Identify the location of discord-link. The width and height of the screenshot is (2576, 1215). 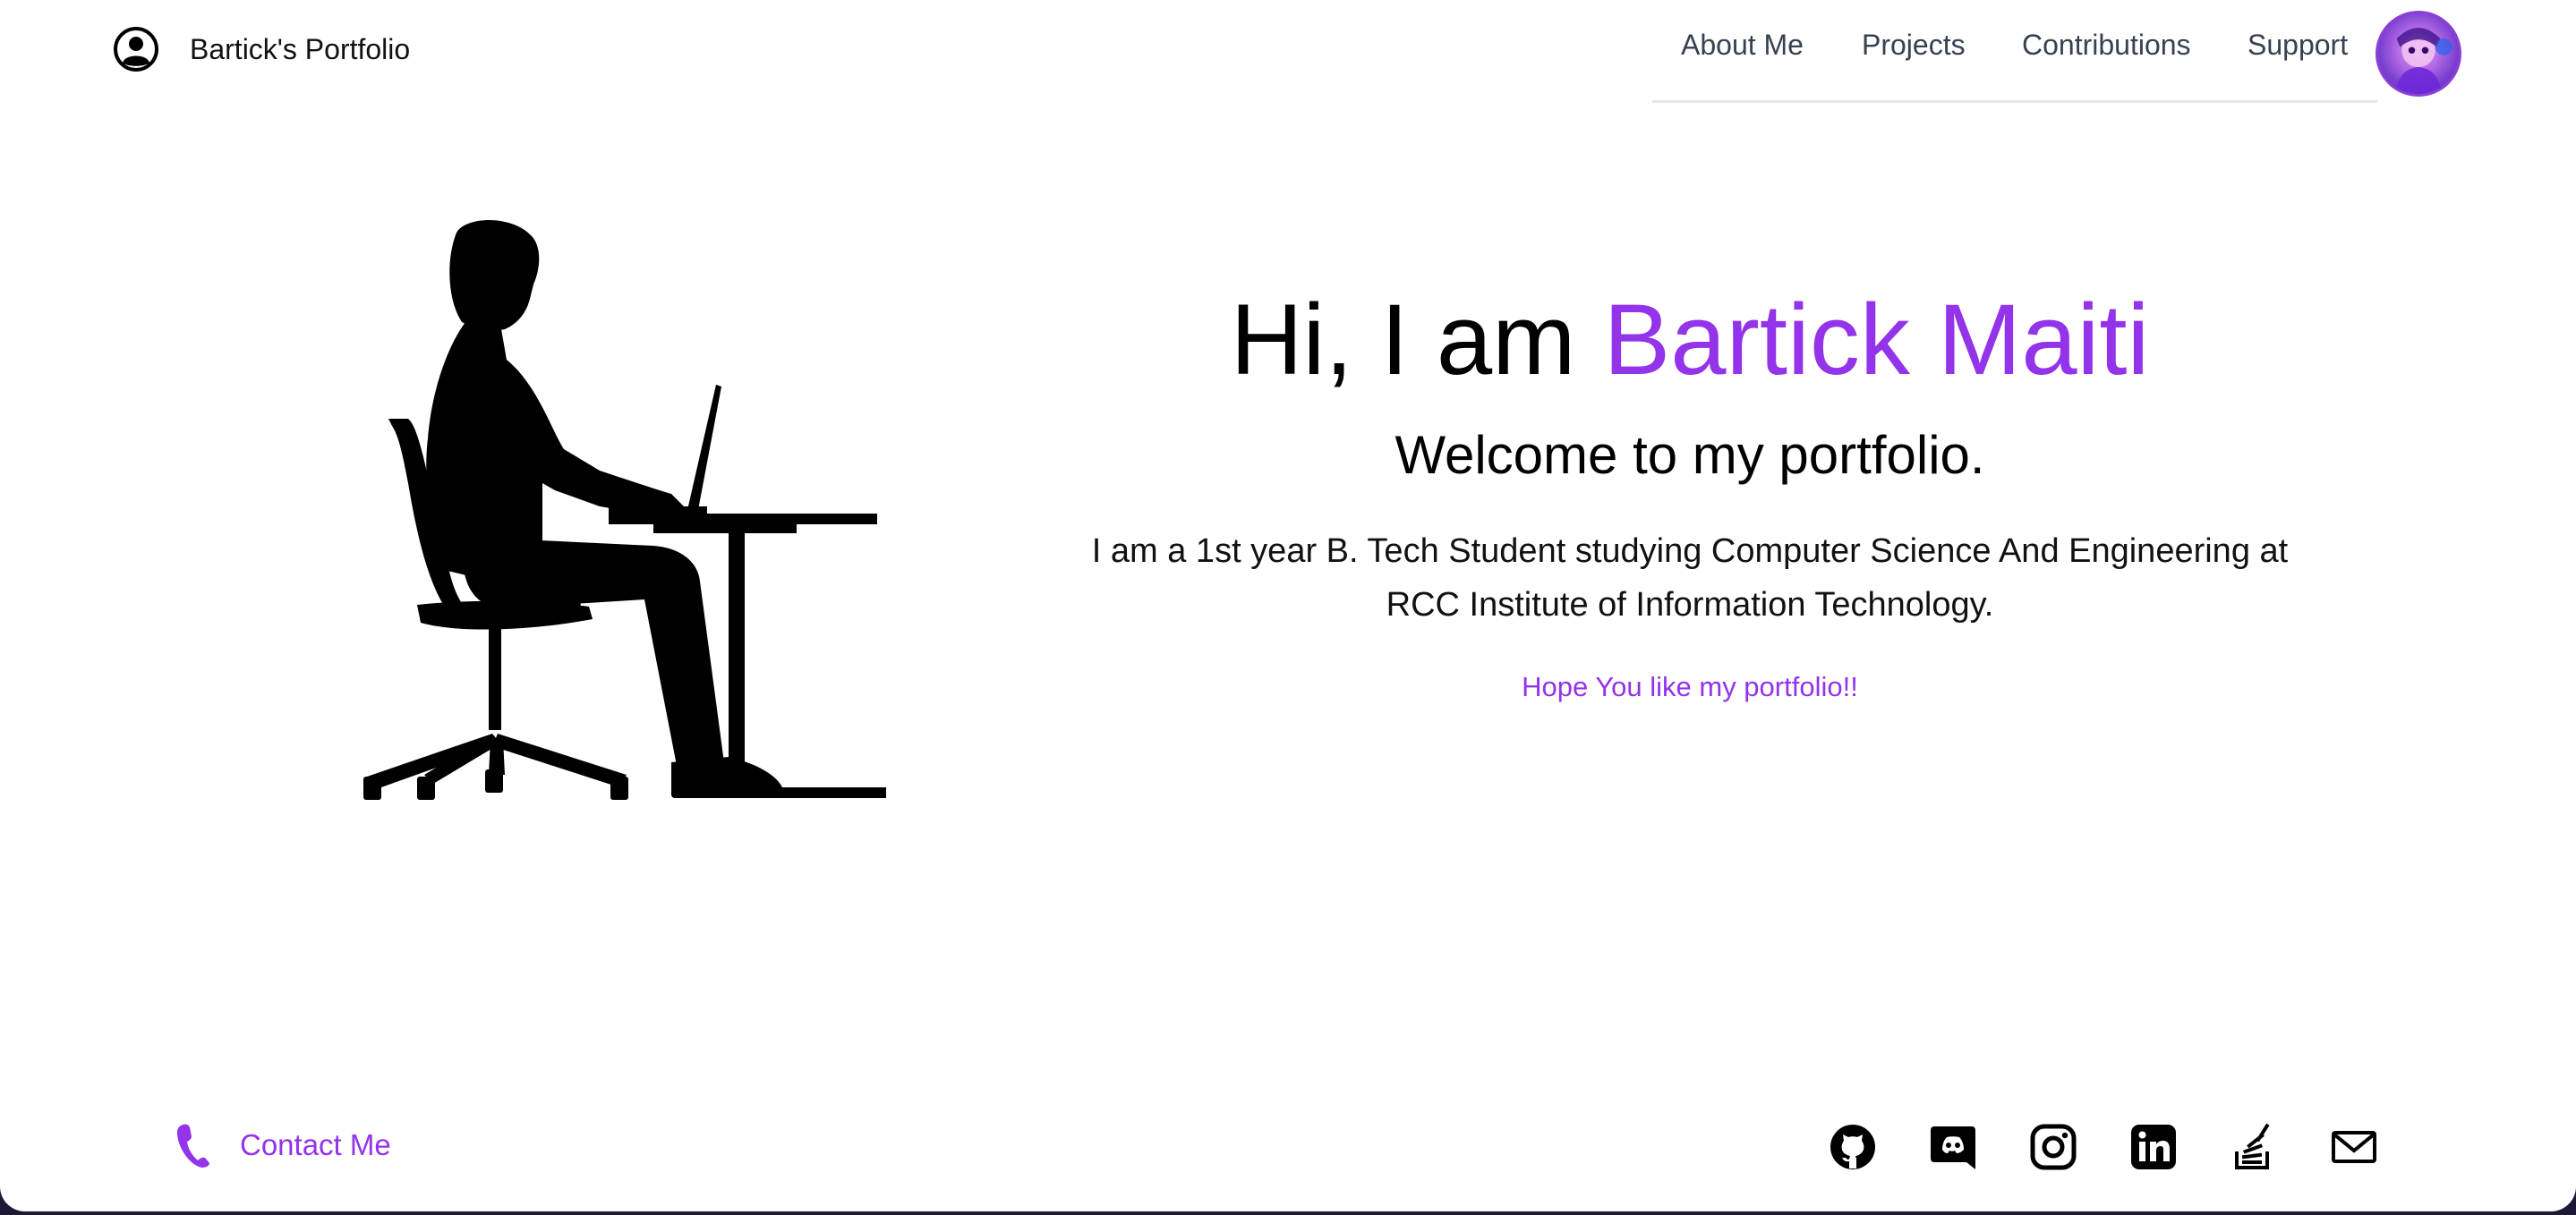
(1953, 1147).